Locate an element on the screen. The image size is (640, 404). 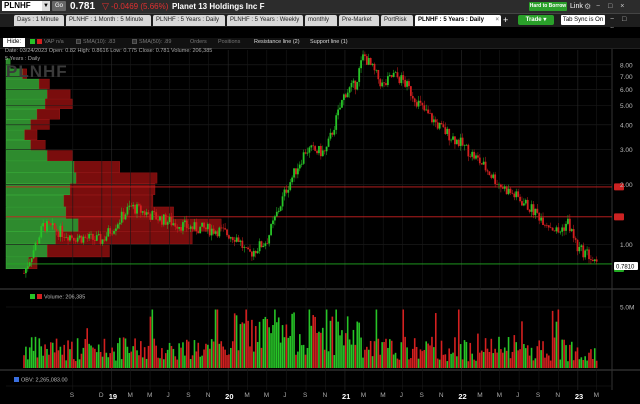
symbol-dropdown-icon: ▼ is located at coordinates (46, 6).